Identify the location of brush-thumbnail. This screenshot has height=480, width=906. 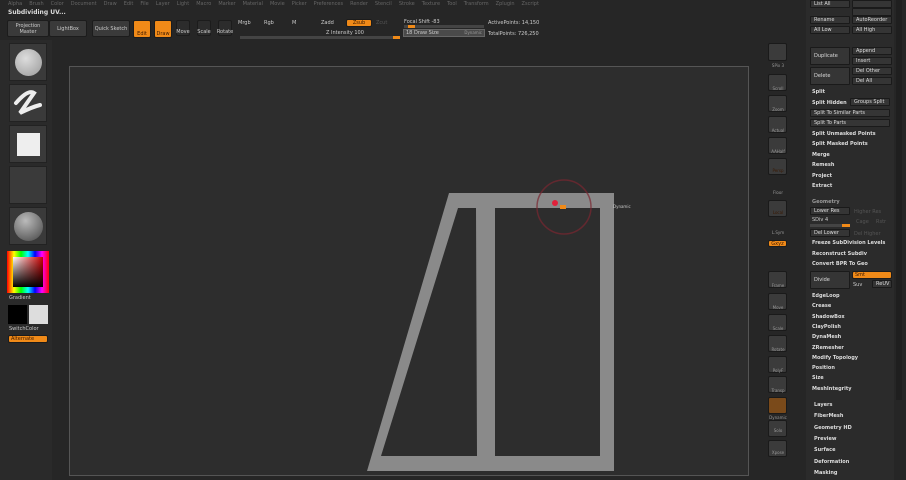
(28, 62).